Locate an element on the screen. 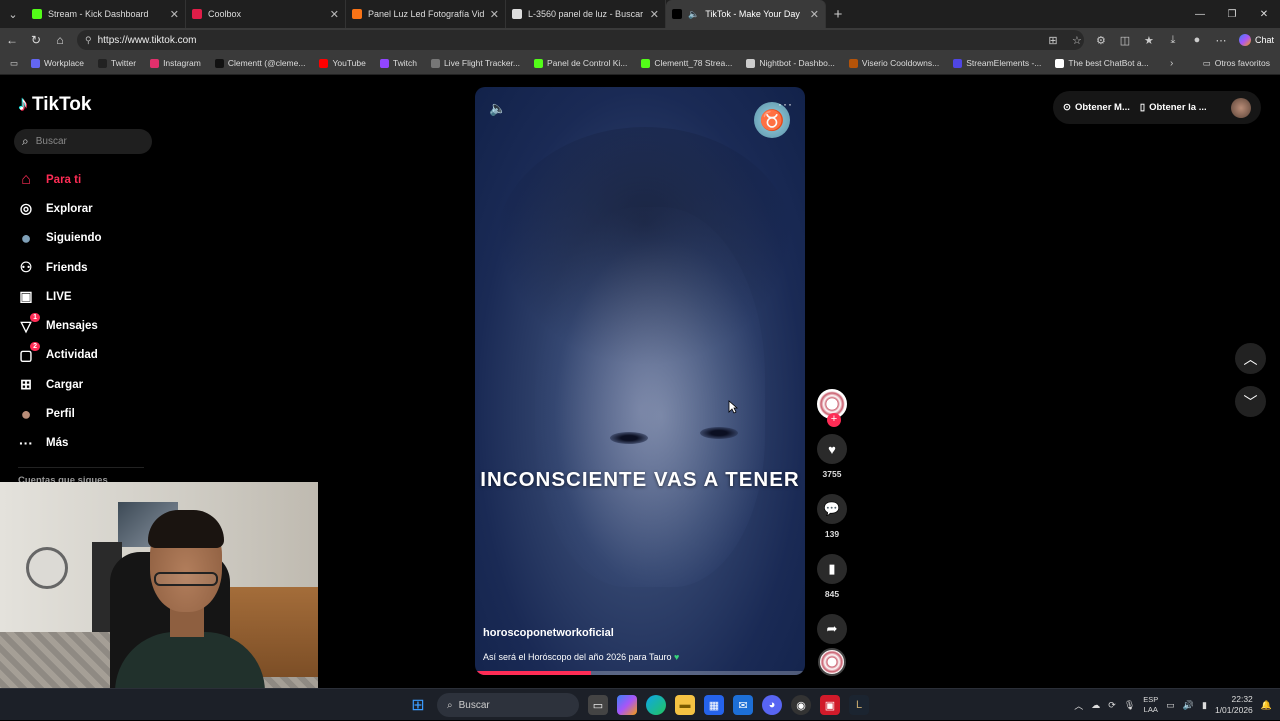  taskbar-search: ⌕ Buscar is located at coordinates (508, 705).